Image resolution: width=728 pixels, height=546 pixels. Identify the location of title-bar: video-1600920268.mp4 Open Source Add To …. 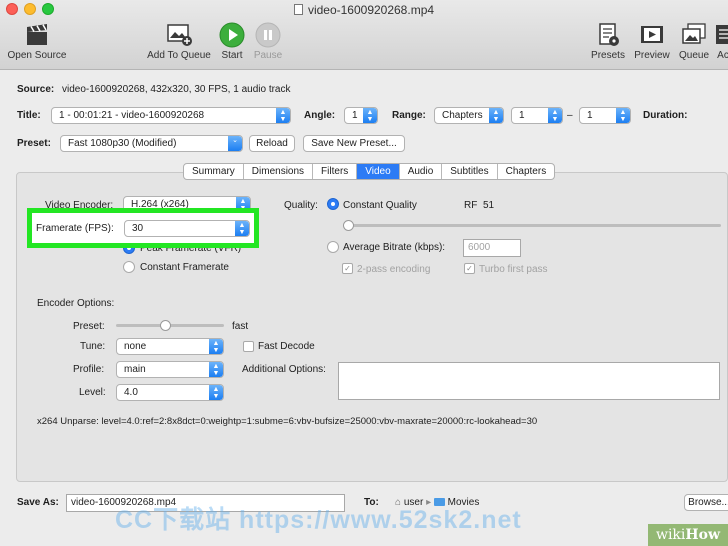
(364, 35).